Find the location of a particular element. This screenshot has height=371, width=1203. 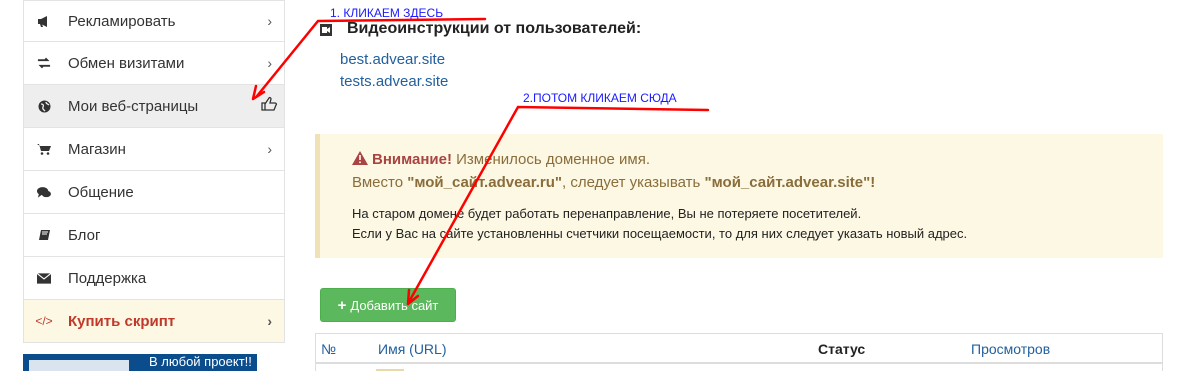

code-icon: </> is located at coordinates (44, 321).